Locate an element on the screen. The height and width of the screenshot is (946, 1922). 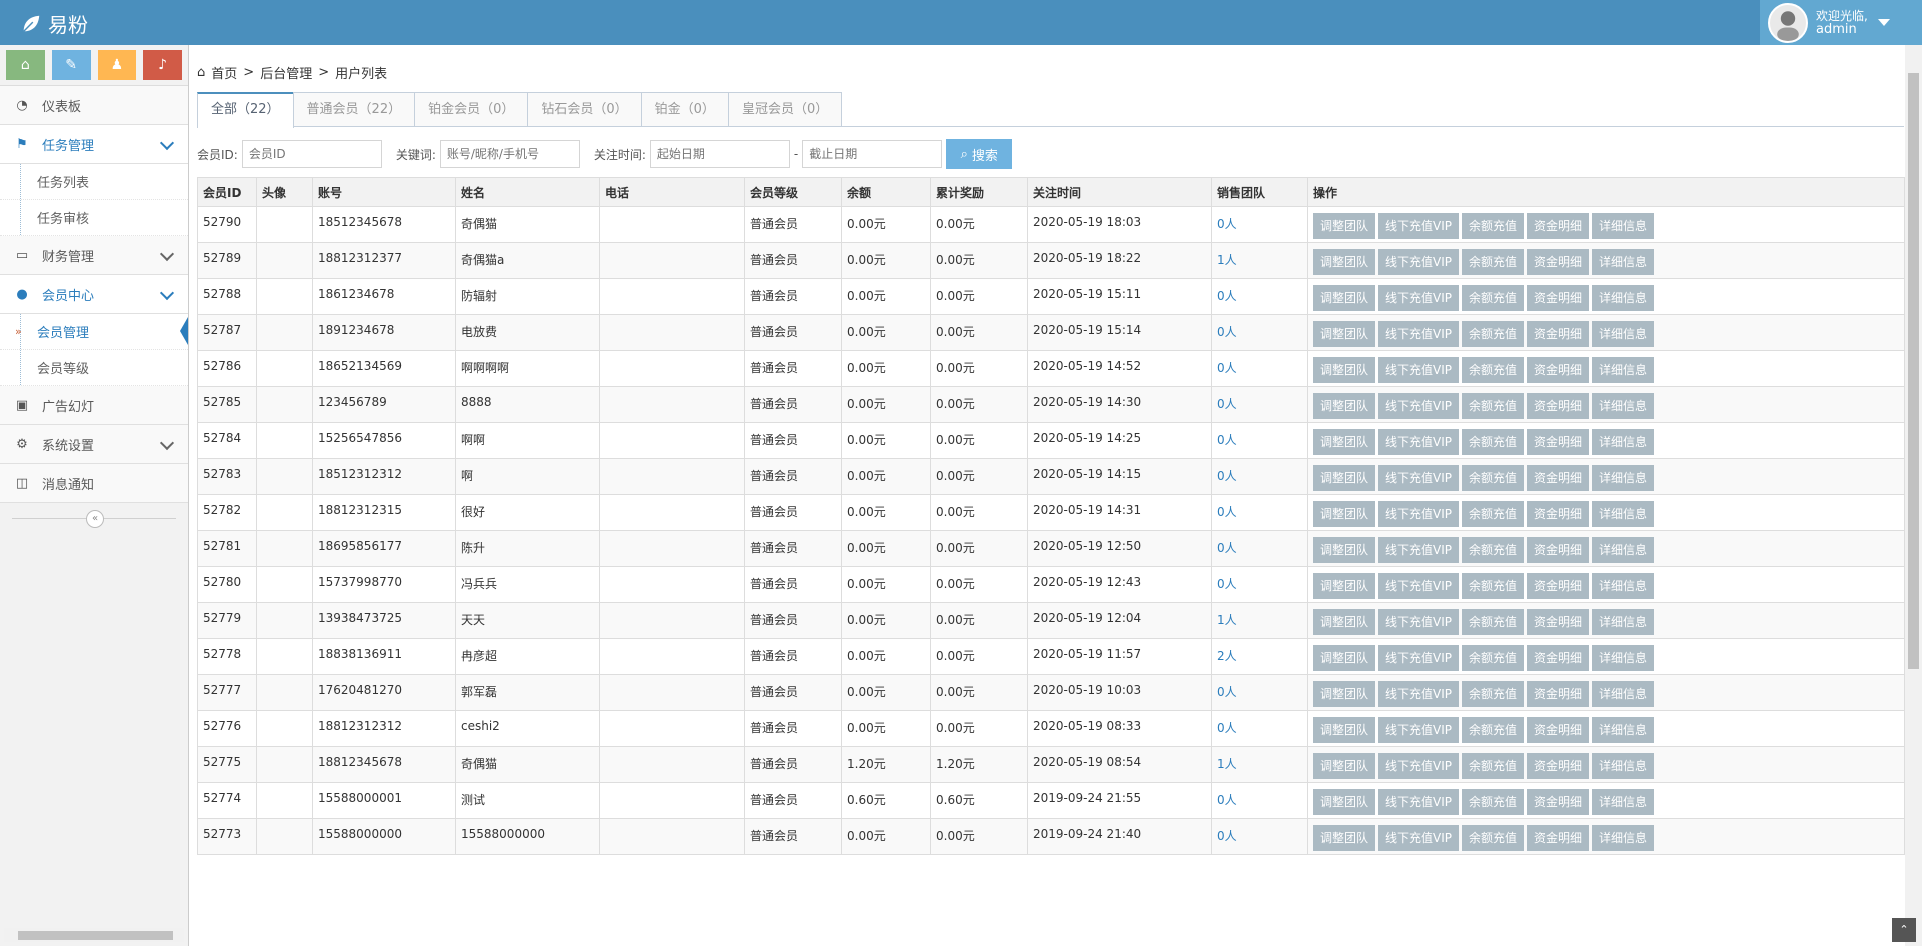
double-angle-left-icon: « is located at coordinates (95, 519).